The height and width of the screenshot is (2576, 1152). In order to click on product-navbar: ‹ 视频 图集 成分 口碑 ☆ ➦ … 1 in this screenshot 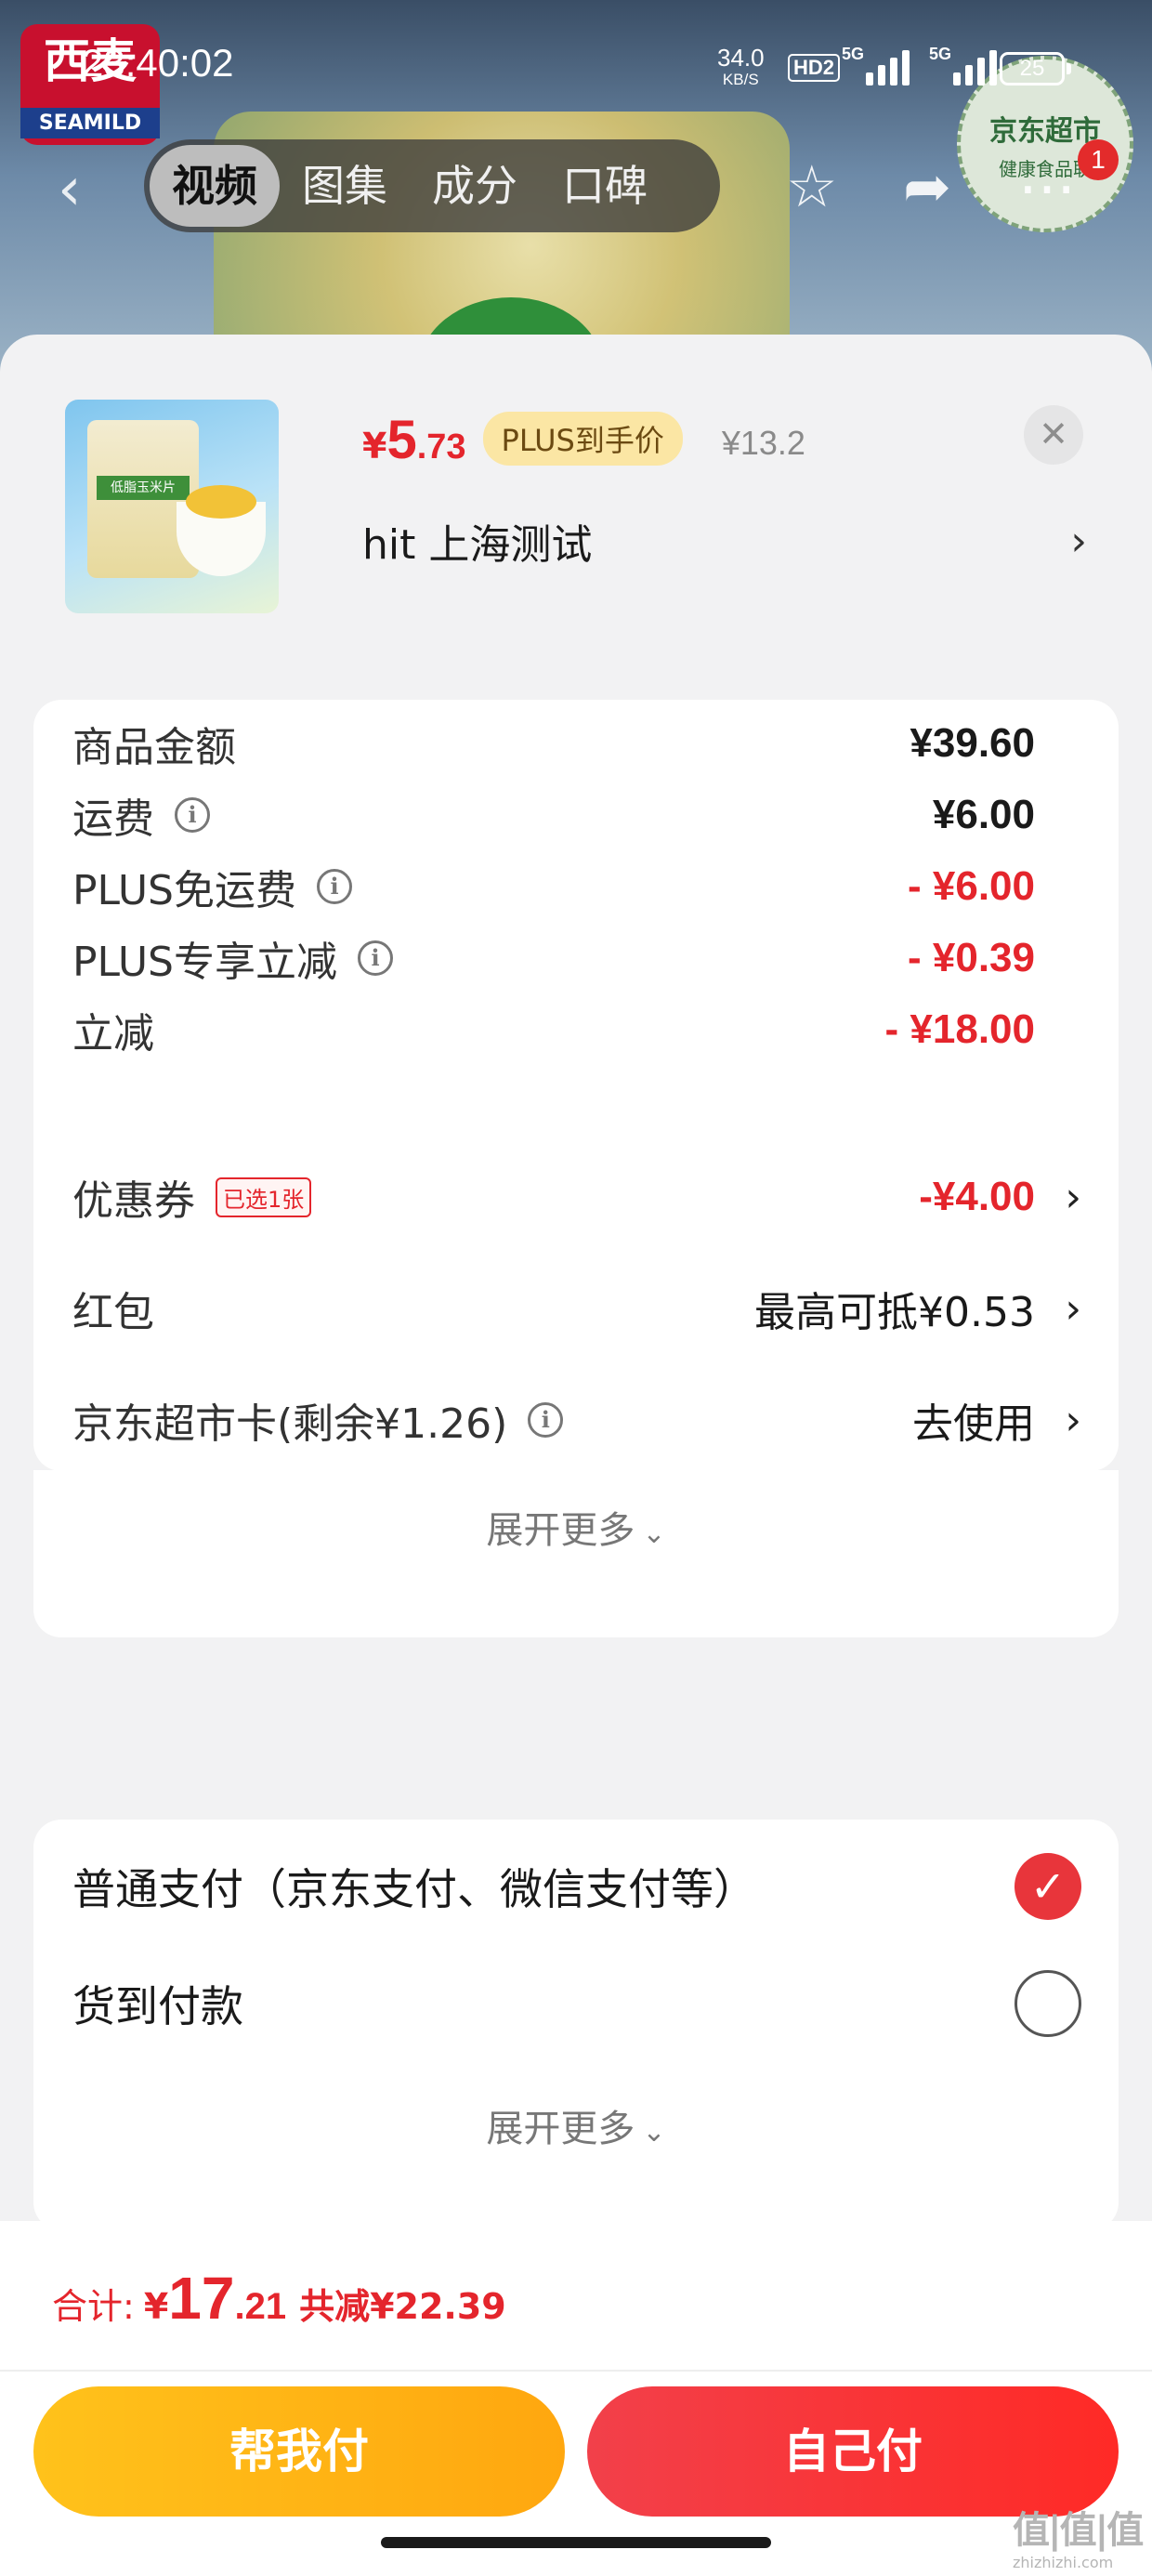, I will do `click(576, 190)`.